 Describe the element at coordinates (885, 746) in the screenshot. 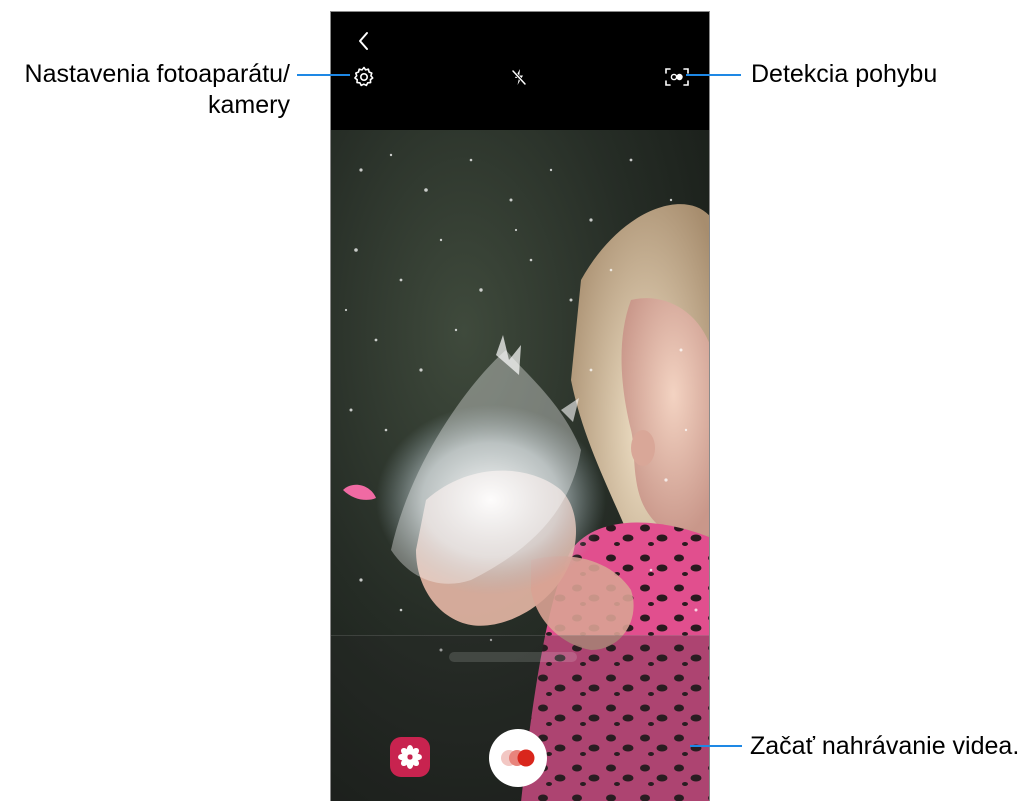

I see `record-callout-label: Začať nahrávanie videa.` at that location.